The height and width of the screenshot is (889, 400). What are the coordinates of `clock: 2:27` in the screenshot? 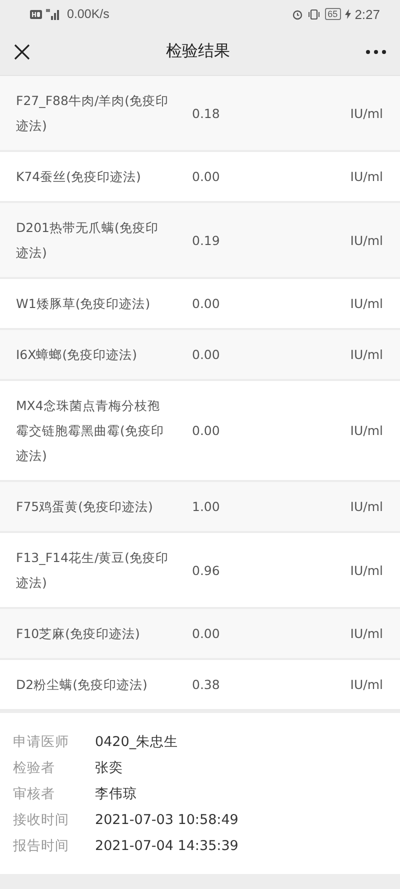 It's located at (367, 14).